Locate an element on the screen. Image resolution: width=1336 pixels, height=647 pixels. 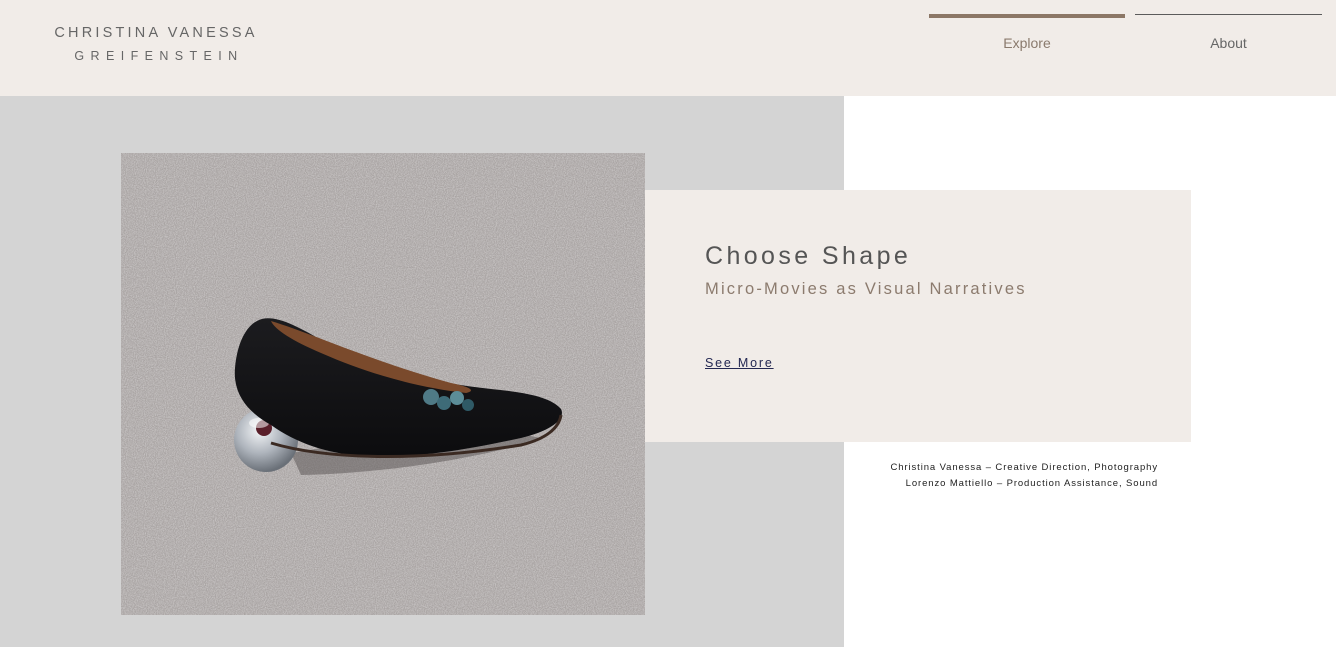
feature-title: Choose Shape is located at coordinates (808, 256).